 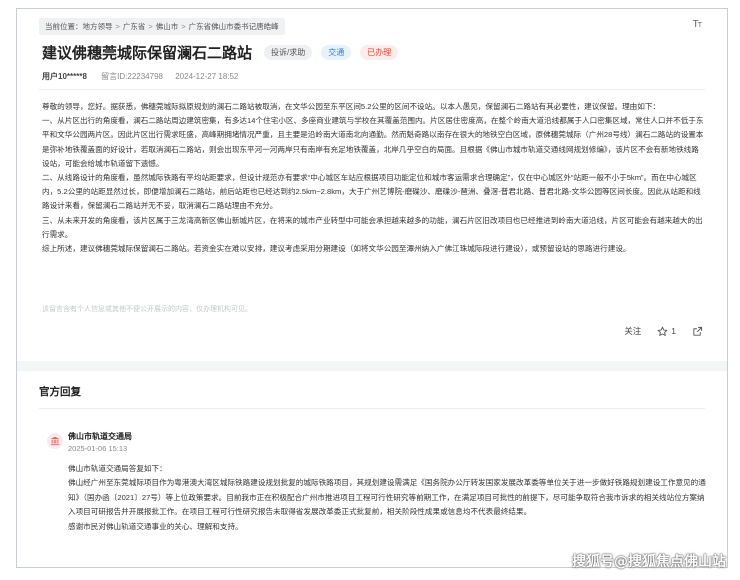 I want to click on user-name: 用户10*****8, so click(x=64, y=76).